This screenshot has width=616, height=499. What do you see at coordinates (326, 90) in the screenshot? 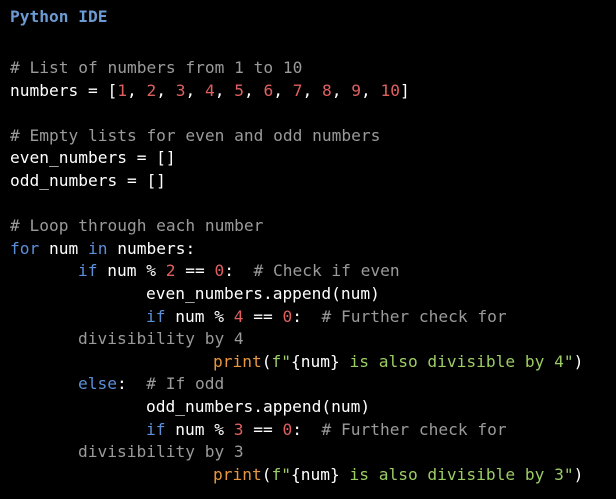
I see `code-token-number: 8` at bounding box center [326, 90].